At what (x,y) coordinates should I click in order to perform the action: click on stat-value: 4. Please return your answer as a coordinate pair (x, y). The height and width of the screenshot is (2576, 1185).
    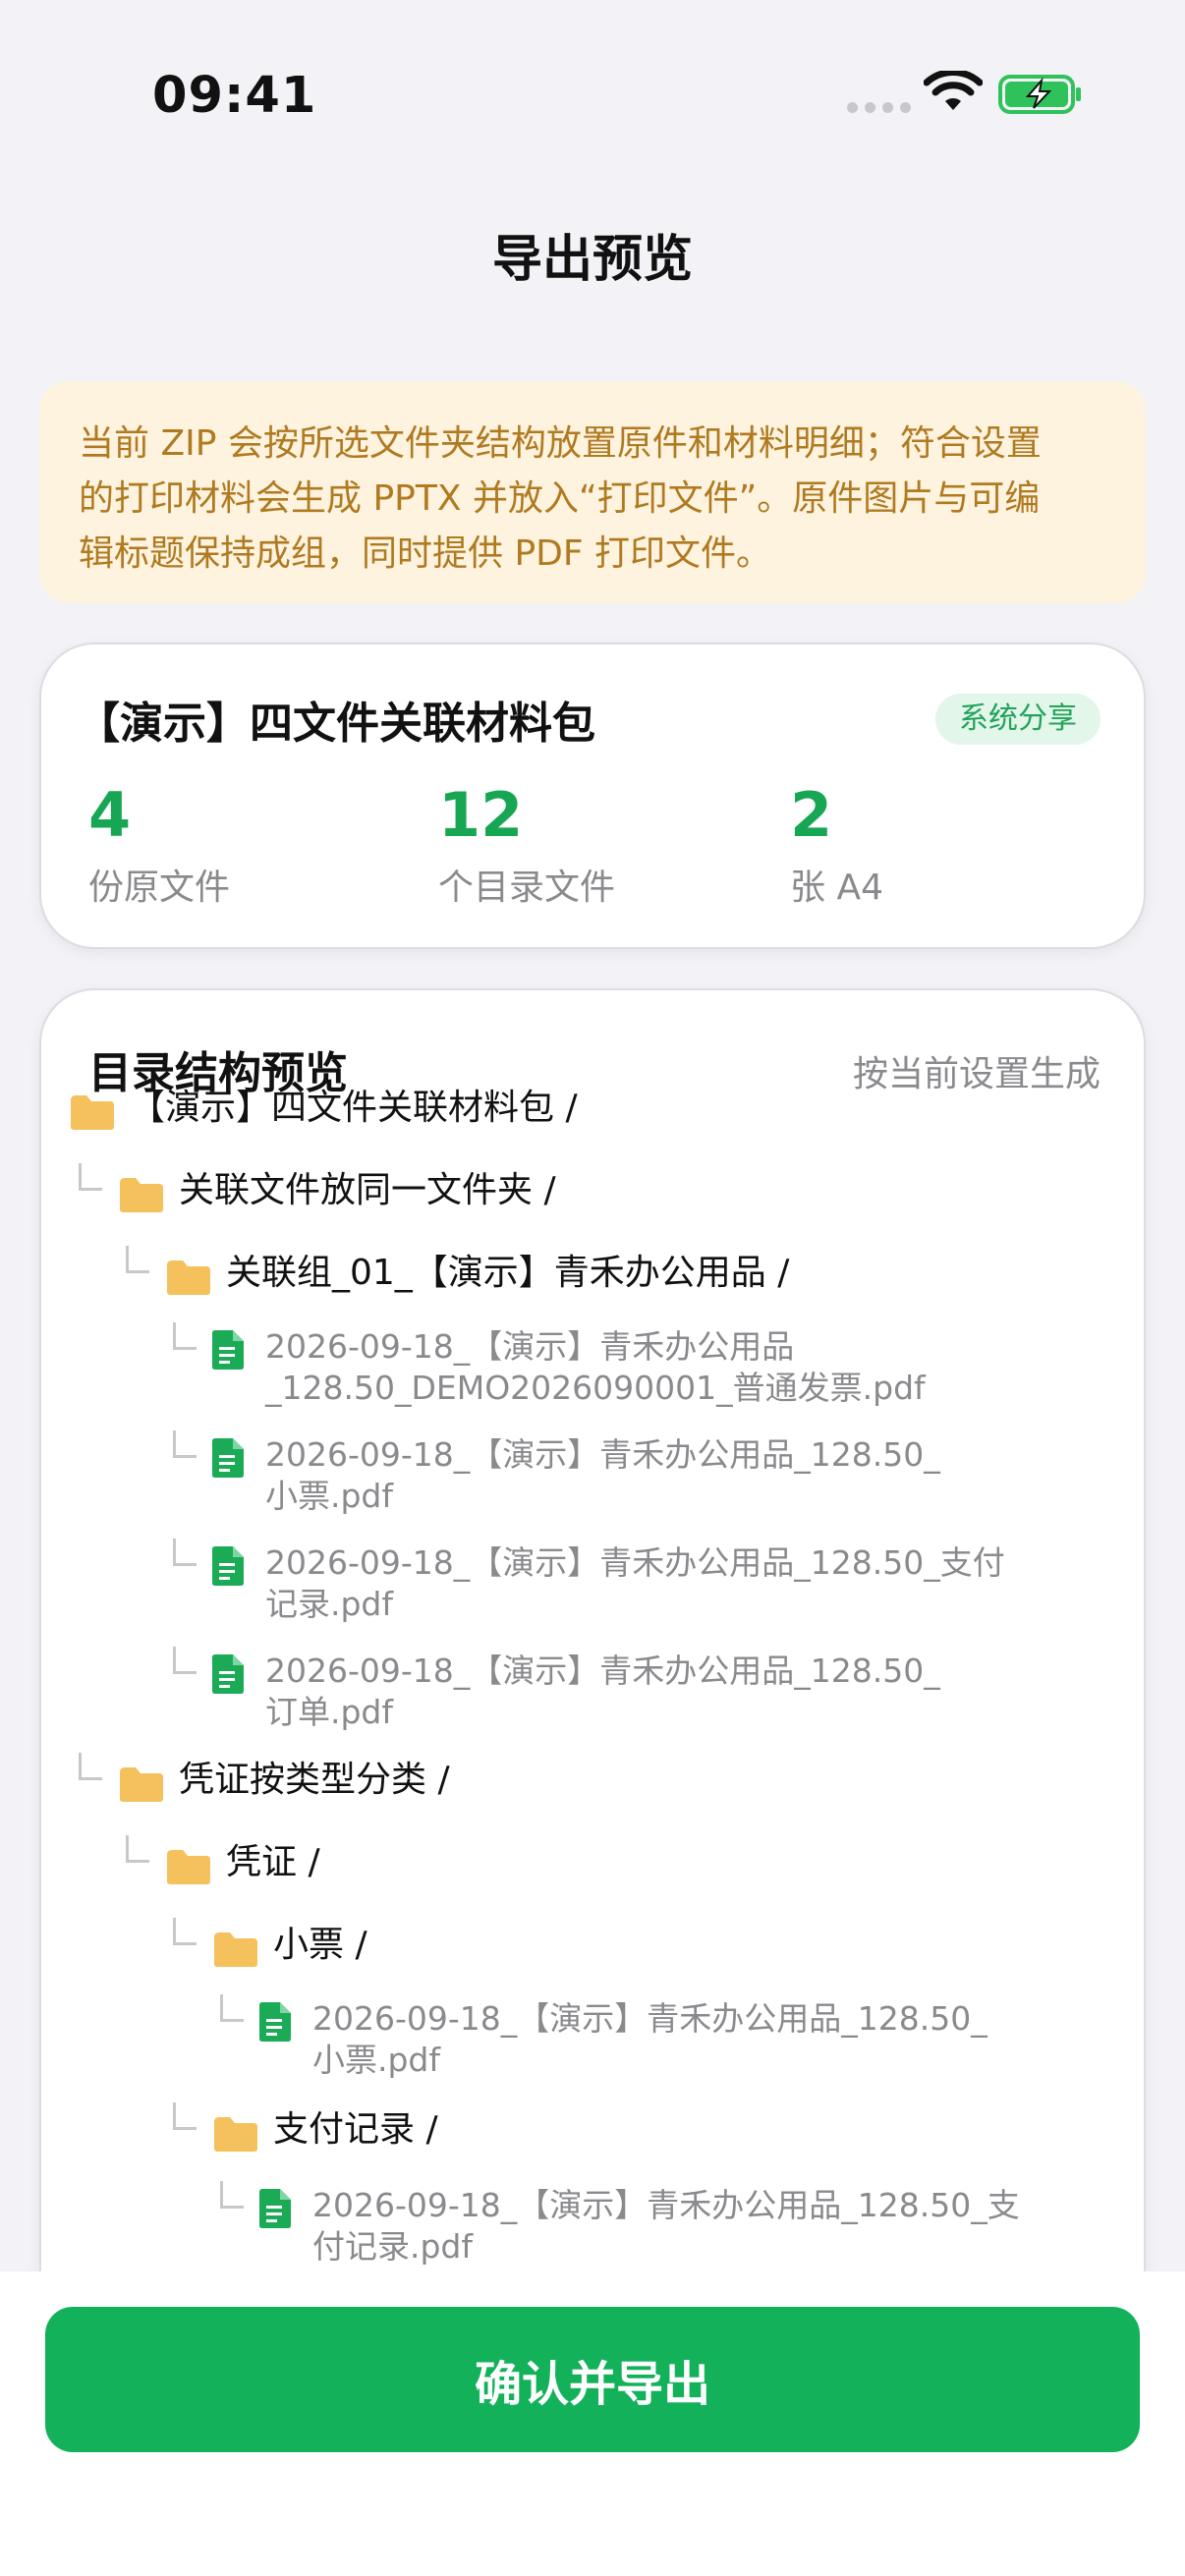
    Looking at the image, I should click on (110, 815).